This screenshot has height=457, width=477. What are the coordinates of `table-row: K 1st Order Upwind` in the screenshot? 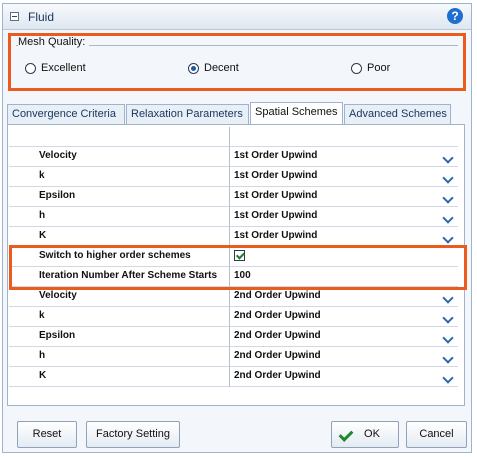 It's located at (233, 237).